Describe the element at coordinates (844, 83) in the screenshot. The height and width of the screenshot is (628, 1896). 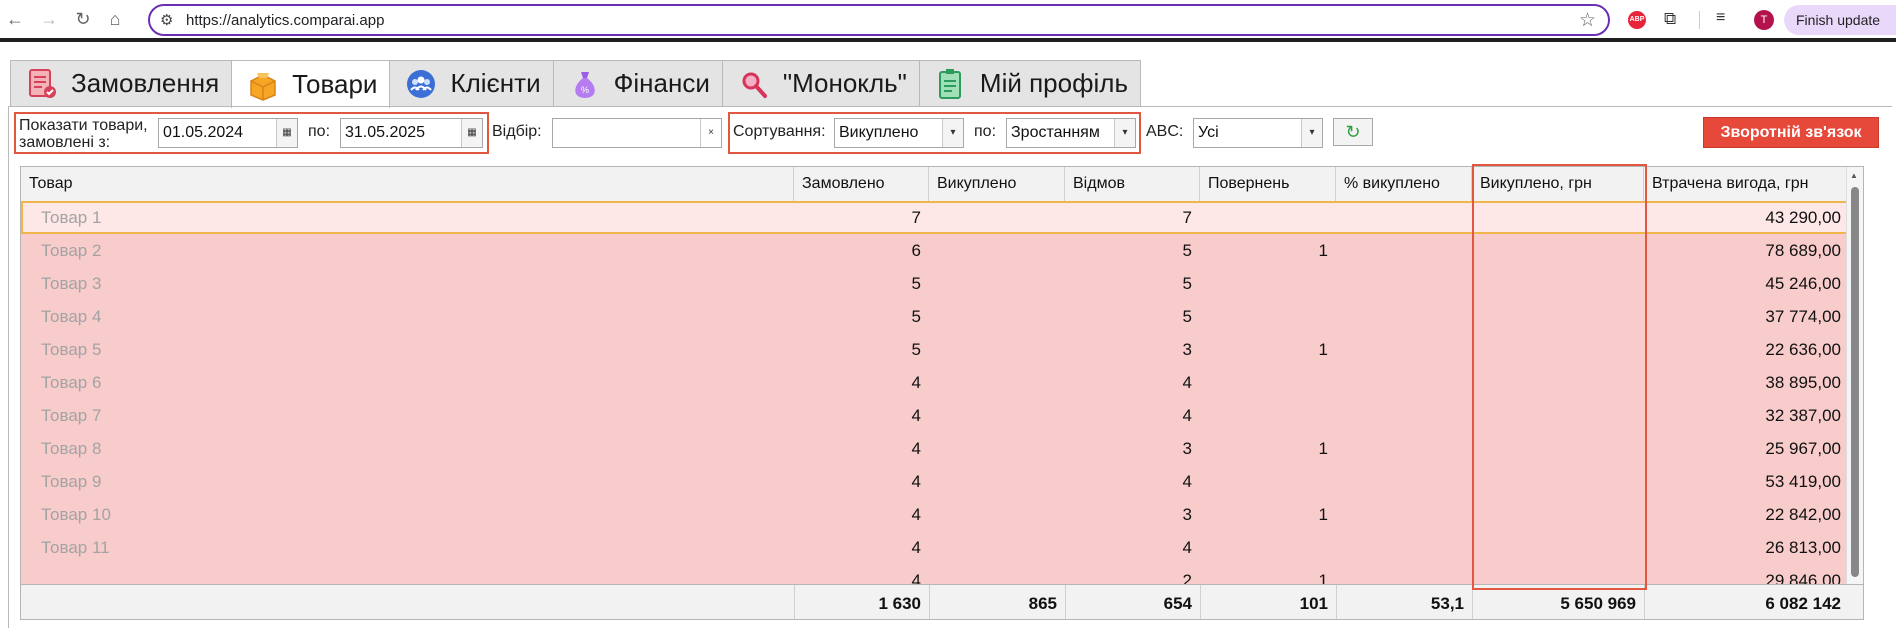
I see `tab-label: "Монокль"` at that location.